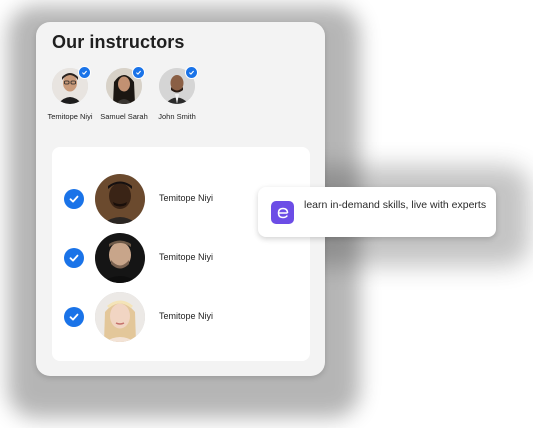  I want to click on card-title: Our instructors, so click(118, 42).